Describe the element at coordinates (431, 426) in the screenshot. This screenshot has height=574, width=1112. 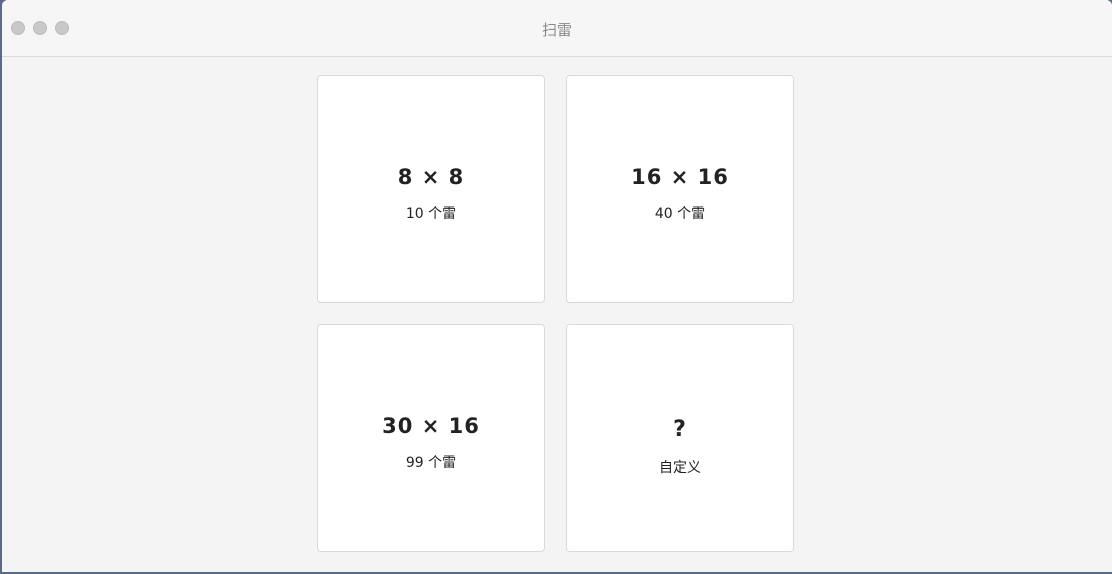
I see `board-size-label: 30 × 16` at that location.